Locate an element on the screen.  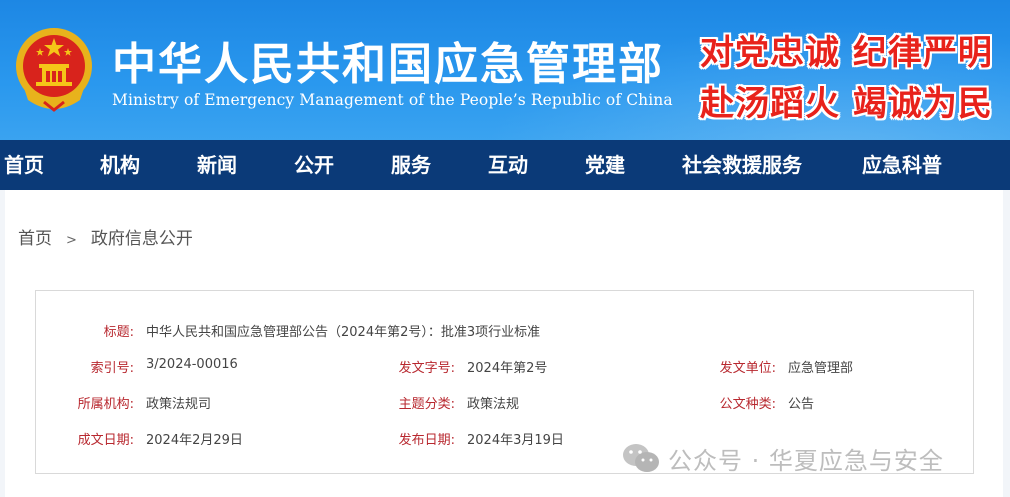
slogan-line-2: 赴汤蹈火 竭诚为民 is located at coordinates (846, 104).